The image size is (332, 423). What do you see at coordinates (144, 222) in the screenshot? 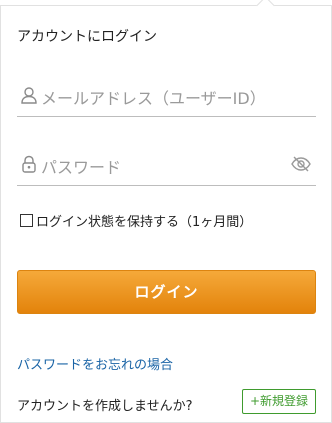
I see `remember-label: ログイン状態を保持する（1ヶ月間）` at bounding box center [144, 222].